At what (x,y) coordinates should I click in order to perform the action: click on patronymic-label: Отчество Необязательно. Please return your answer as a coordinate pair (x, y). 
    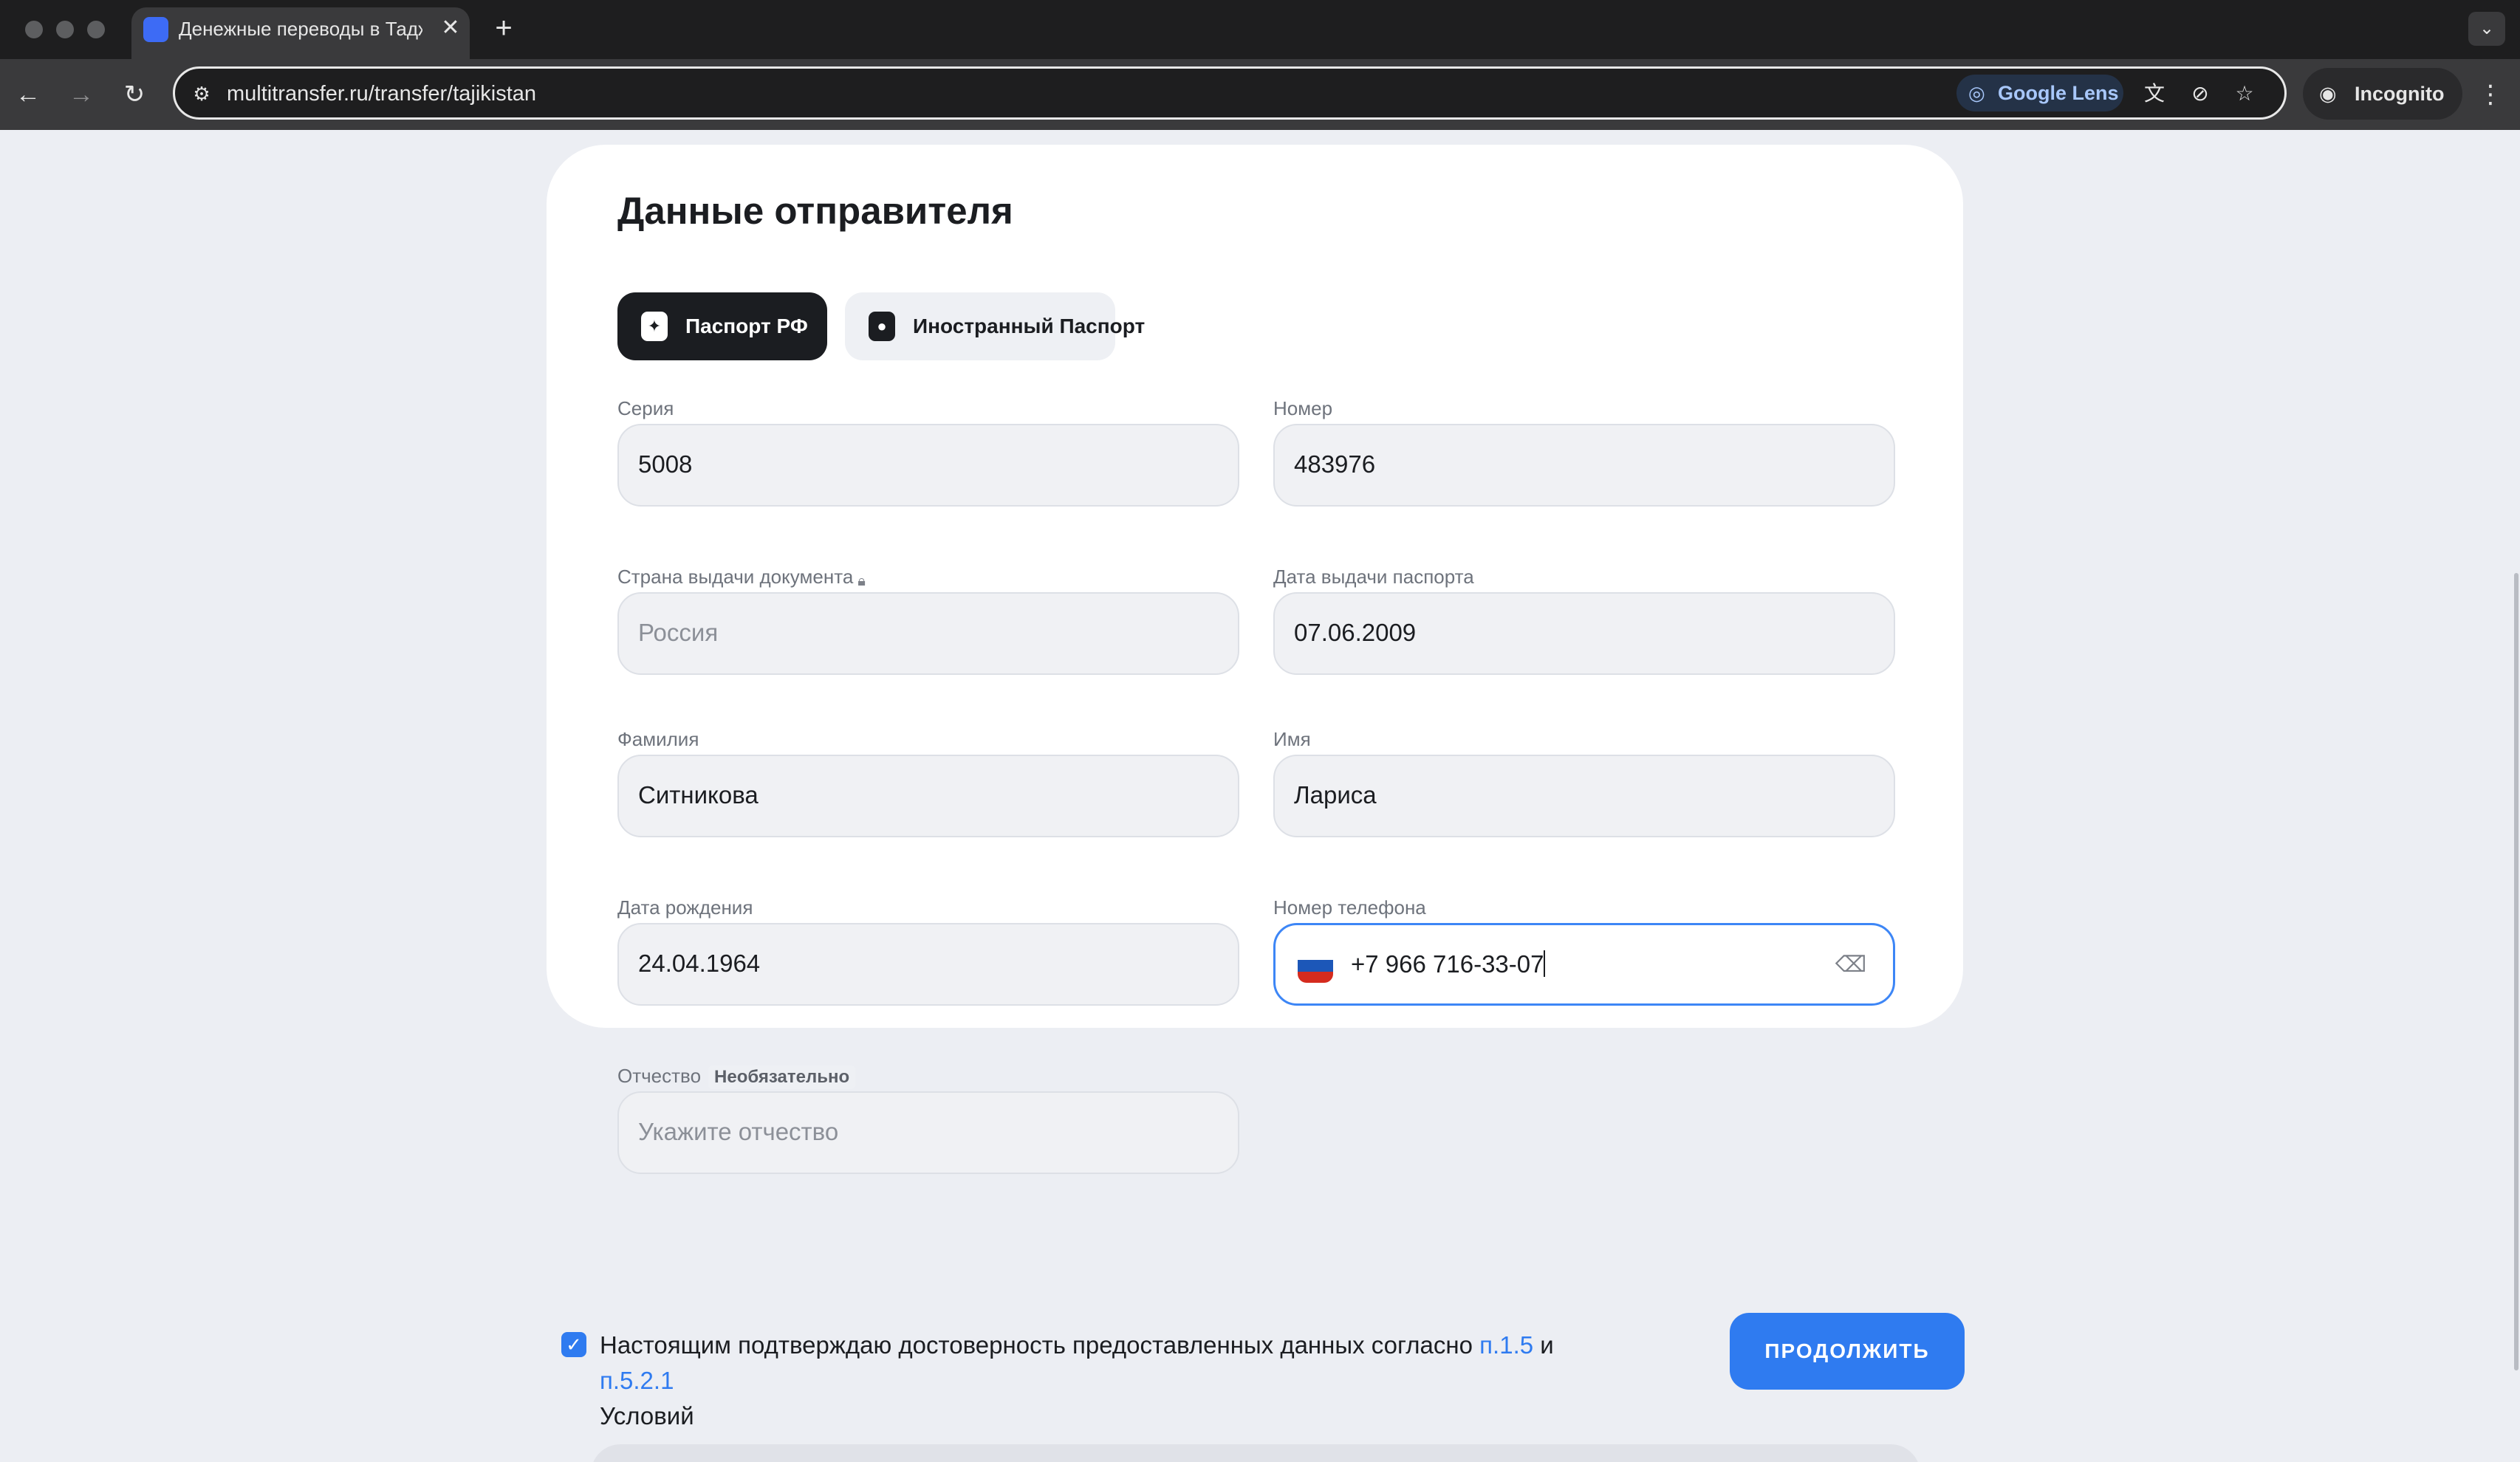
    Looking at the image, I should click on (736, 1077).